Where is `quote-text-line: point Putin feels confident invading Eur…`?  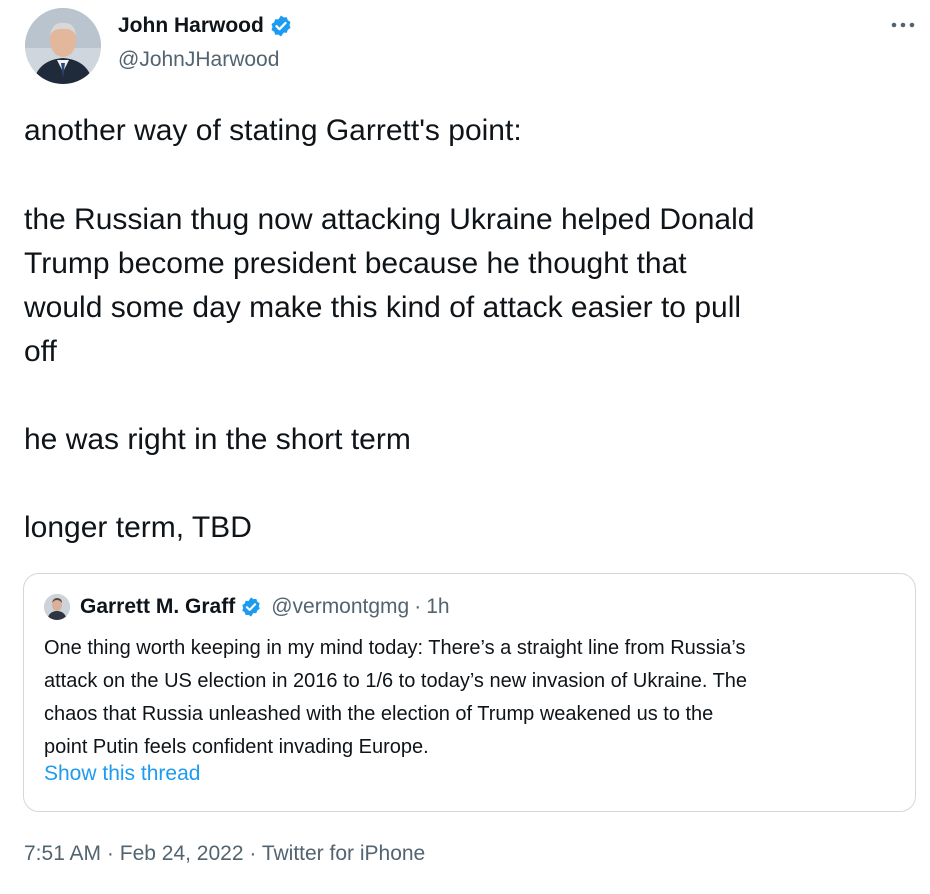
quote-text-line: point Putin feels confident invading Eur… is located at coordinates (236, 747).